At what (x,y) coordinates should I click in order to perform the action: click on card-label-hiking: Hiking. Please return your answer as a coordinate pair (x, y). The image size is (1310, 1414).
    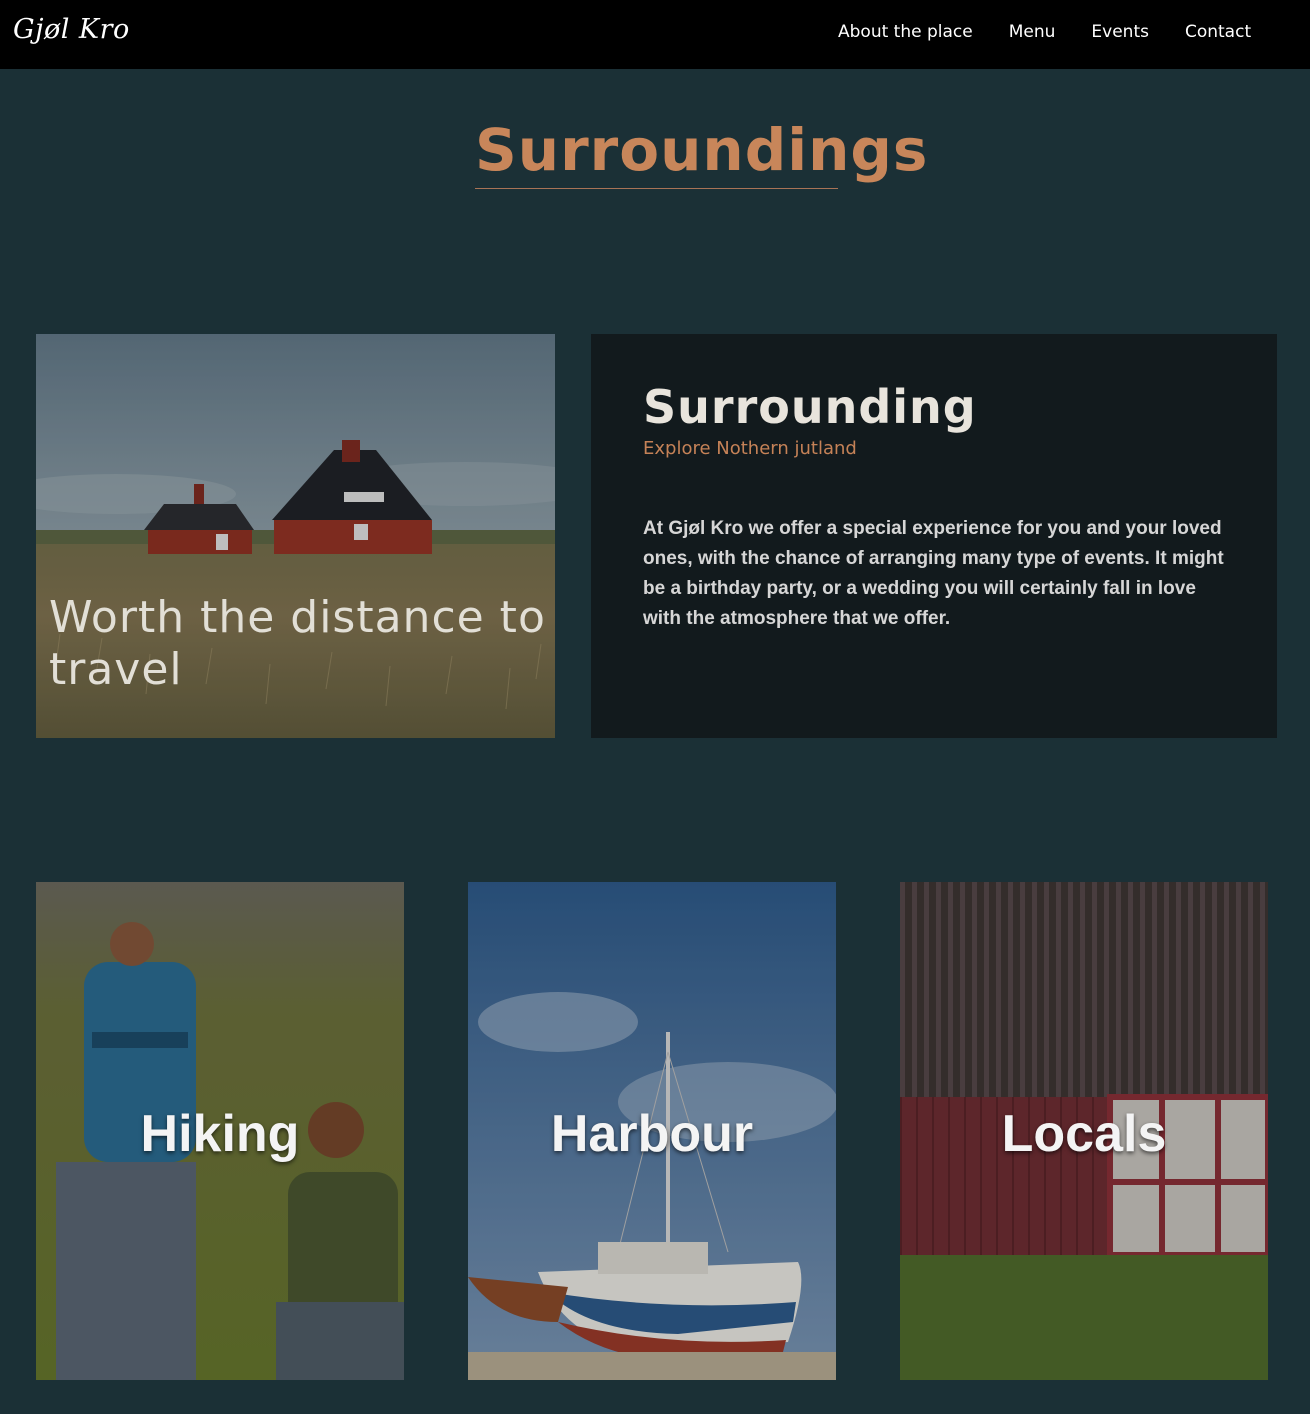
    Looking at the image, I should click on (220, 1134).